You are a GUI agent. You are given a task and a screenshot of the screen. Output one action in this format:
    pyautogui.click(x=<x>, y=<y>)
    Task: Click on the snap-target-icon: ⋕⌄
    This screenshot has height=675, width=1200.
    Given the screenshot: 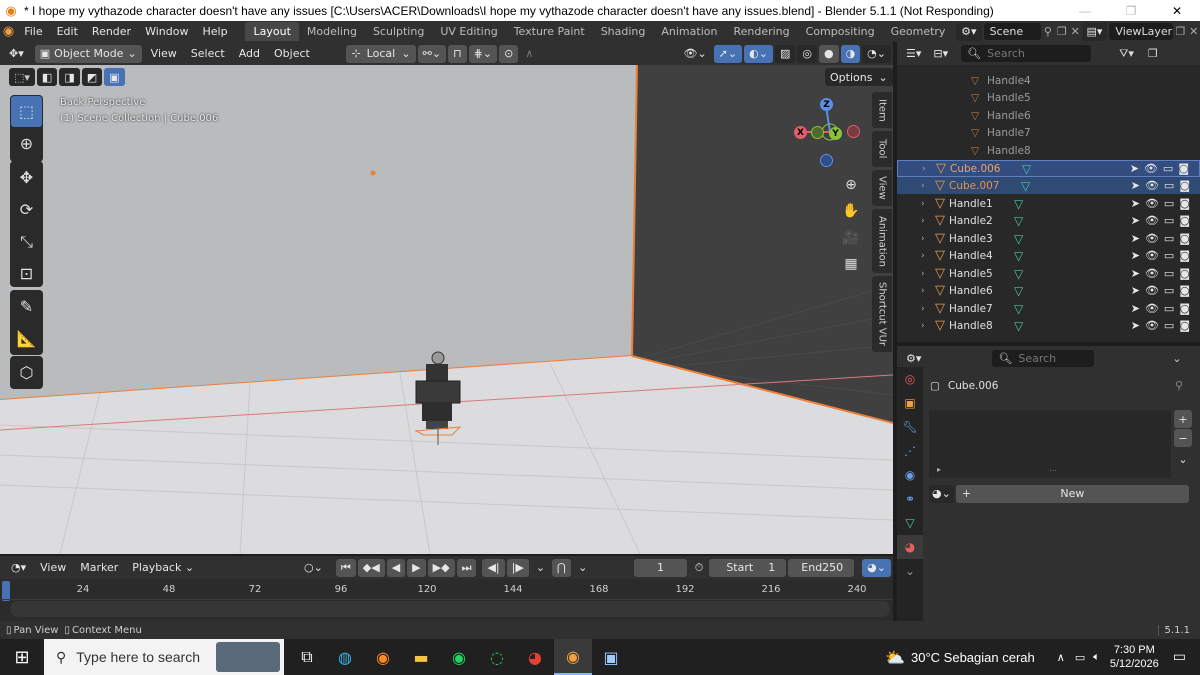 What is the action you would take?
    pyautogui.click(x=483, y=53)
    